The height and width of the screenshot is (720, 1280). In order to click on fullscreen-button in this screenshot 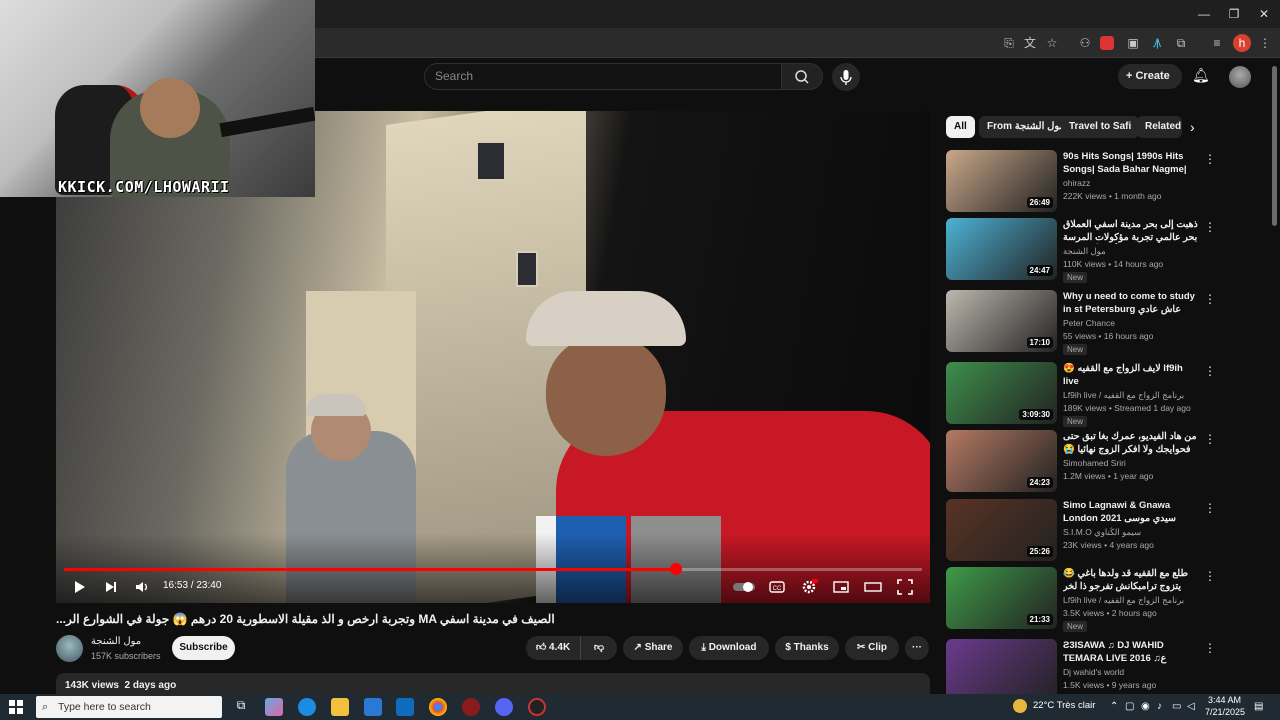, I will do `click(905, 587)`.